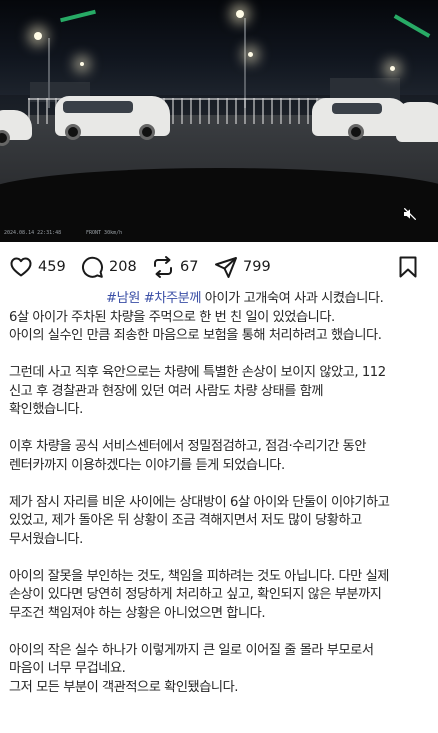 The height and width of the screenshot is (733, 438). I want to click on share-count: 799, so click(257, 267).